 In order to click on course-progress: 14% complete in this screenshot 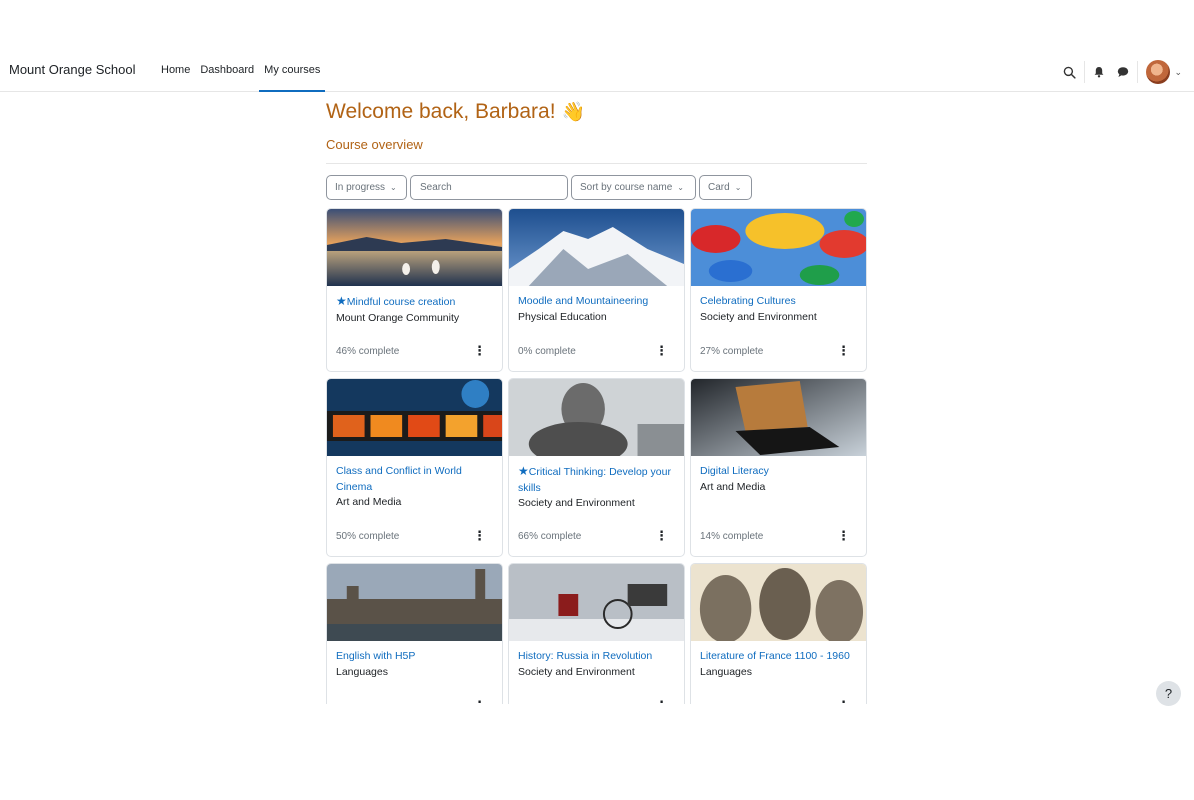, I will do `click(732, 536)`.